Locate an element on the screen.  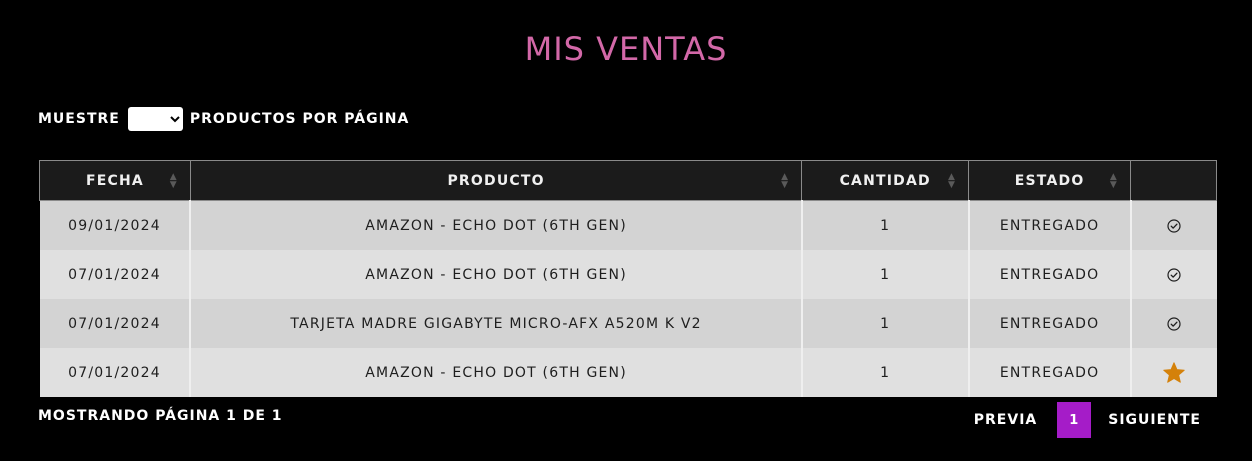
pagination-info: MOSTRANDO PÁGINA 1 DE 1 is located at coordinates (160, 416).